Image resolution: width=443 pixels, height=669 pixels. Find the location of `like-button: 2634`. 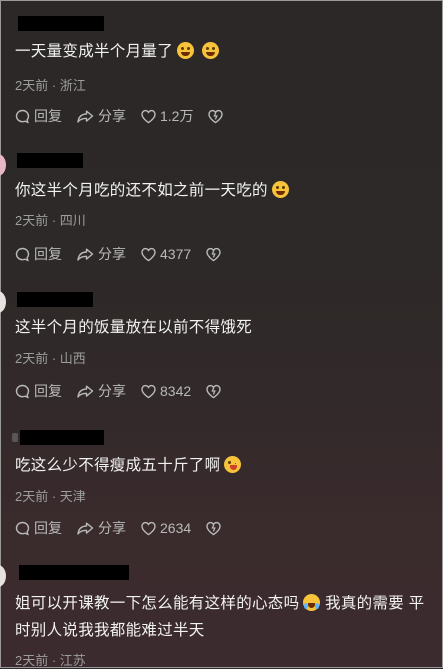

like-button: 2634 is located at coordinates (165, 528).